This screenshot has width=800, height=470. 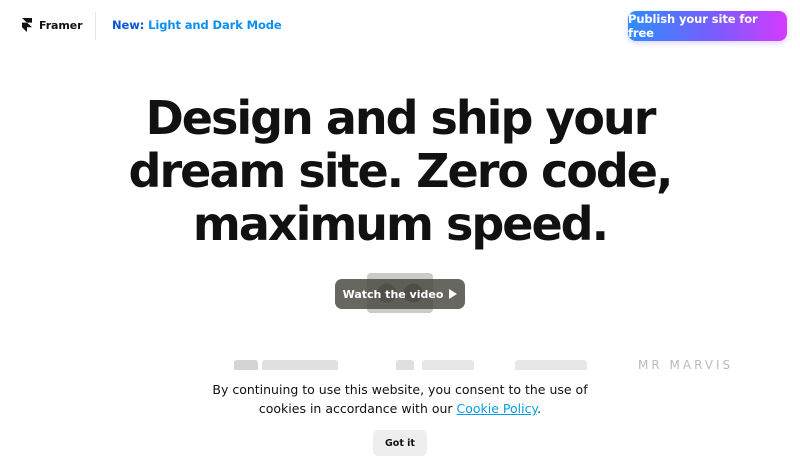 I want to click on got-it-button: Got it, so click(x=400, y=443).